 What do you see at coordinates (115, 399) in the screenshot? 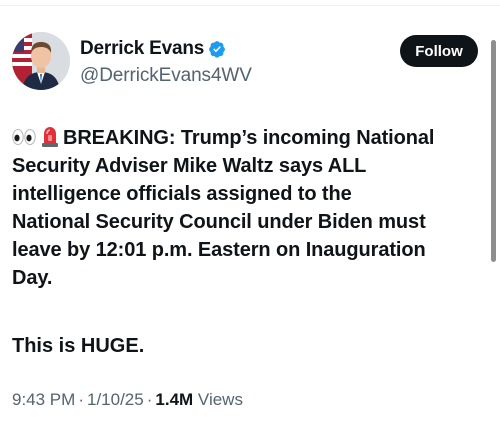
I see `tweet-date: 1/10/25` at bounding box center [115, 399].